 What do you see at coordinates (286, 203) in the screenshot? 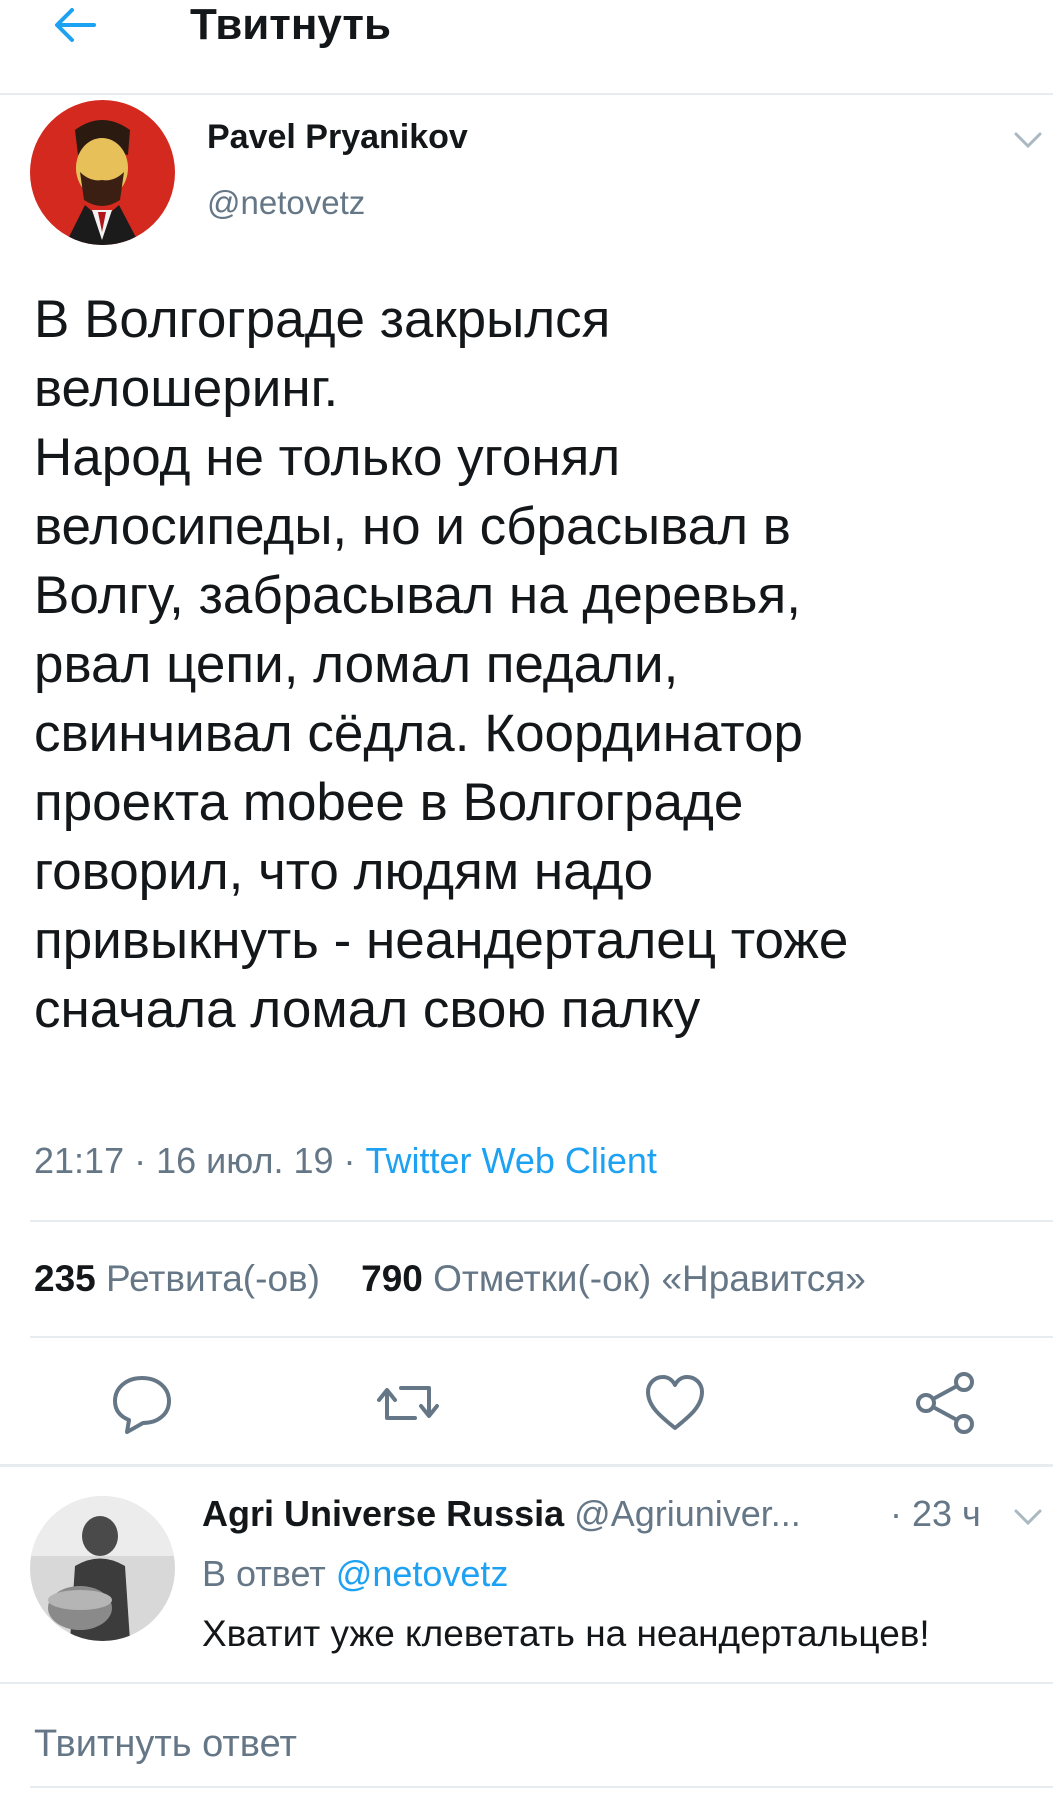
I see `author-handle: @netovetz` at bounding box center [286, 203].